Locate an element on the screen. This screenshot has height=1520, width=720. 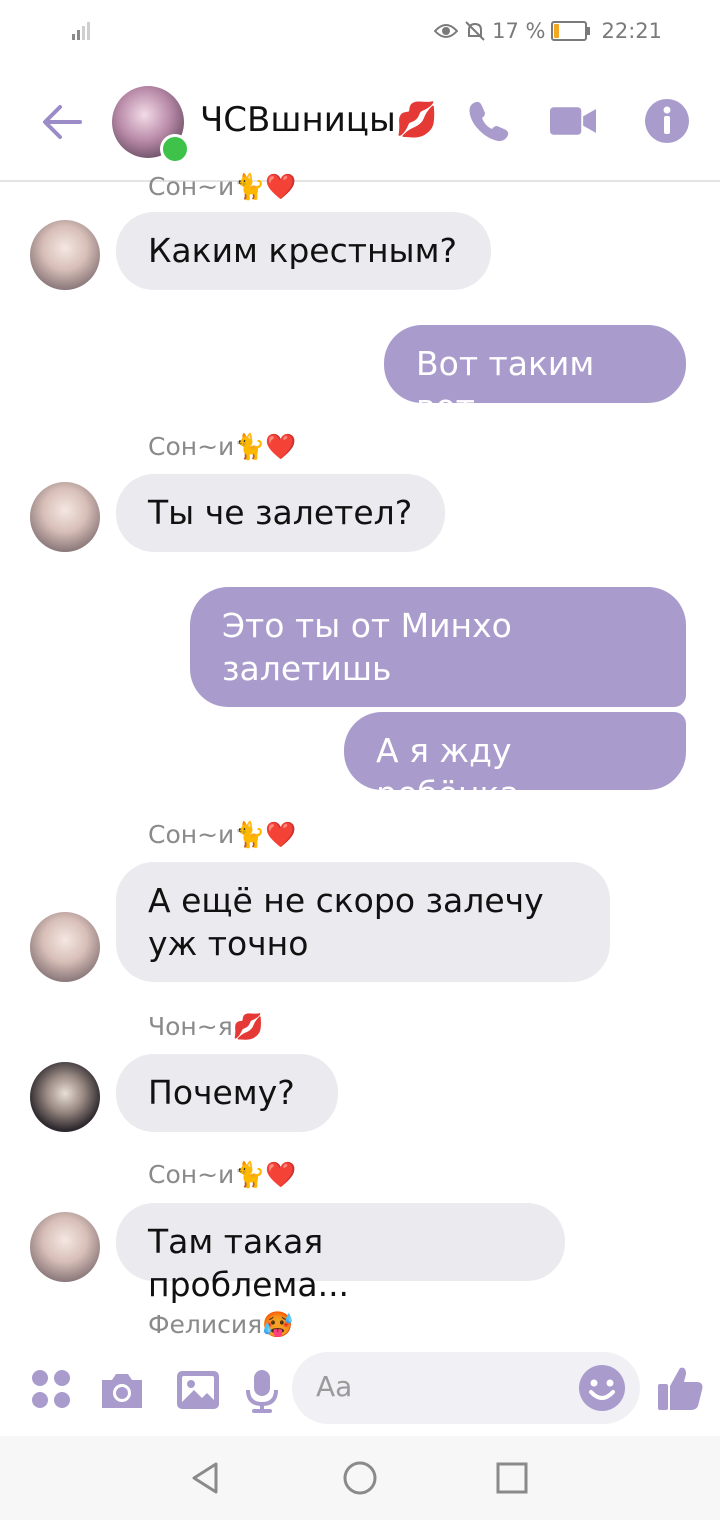
status-icons: 17 % 22:21 is located at coordinates (548, 31).